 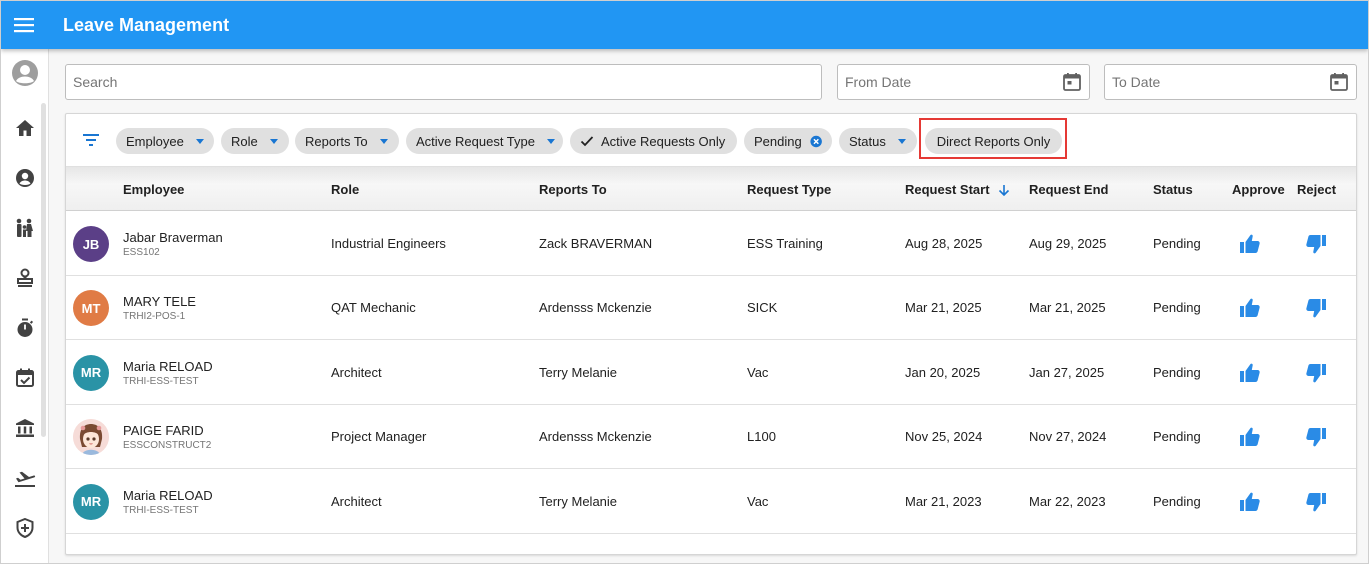 What do you see at coordinates (25, 278) in the screenshot?
I see `stamp-icon` at bounding box center [25, 278].